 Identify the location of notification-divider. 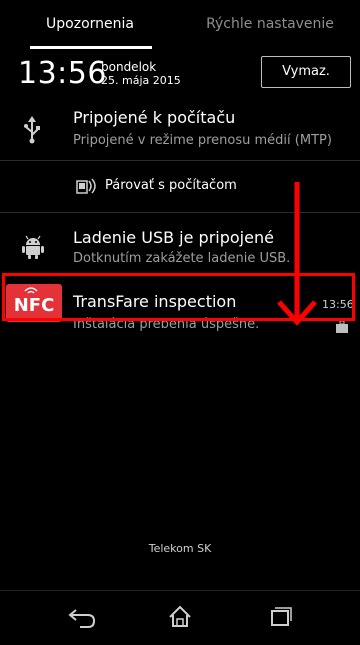
(180, 160).